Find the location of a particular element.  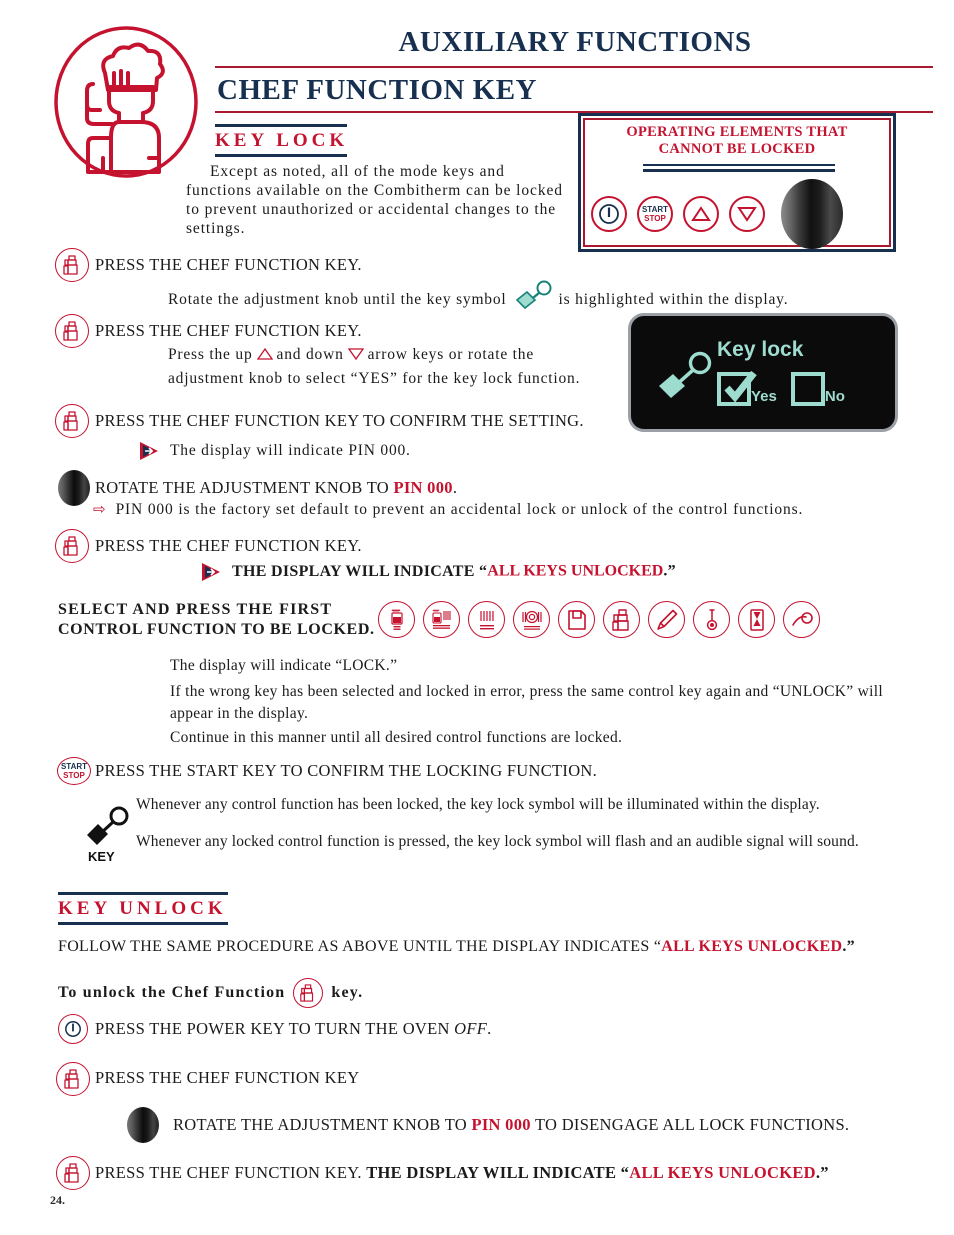

step-2-sub-b: and down is located at coordinates (310, 354).